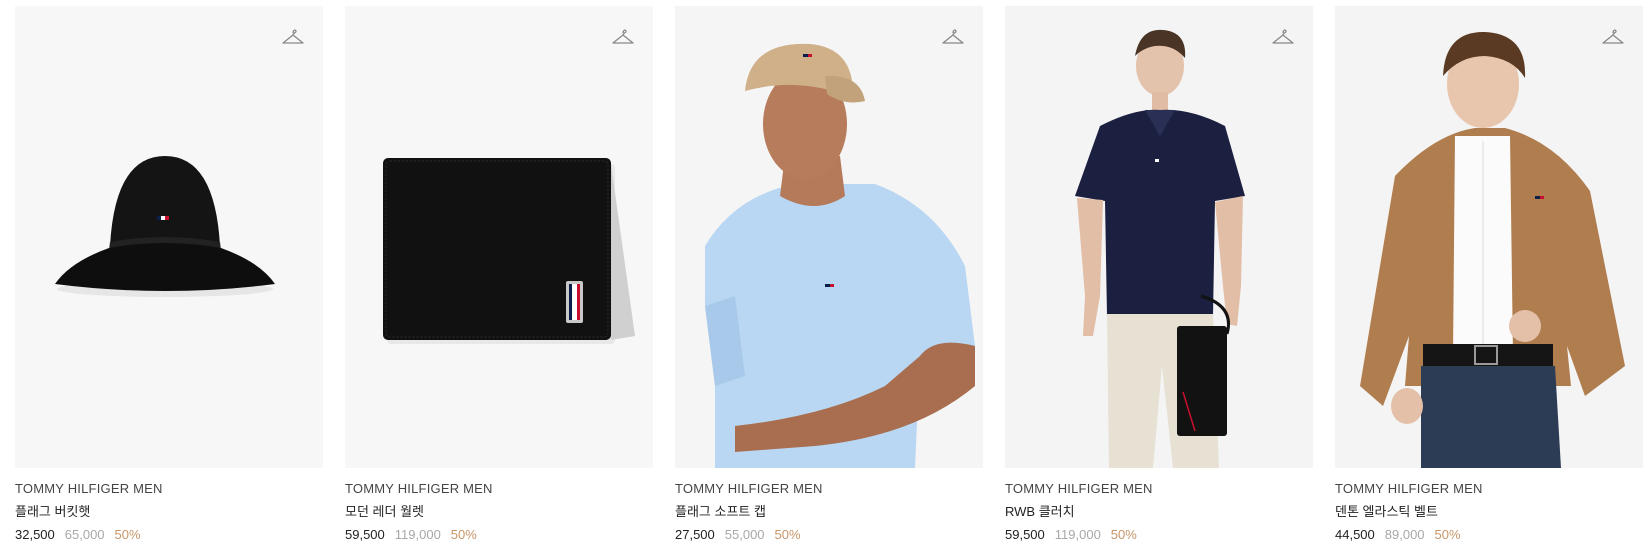  Describe the element at coordinates (499, 512) in the screenshot. I see `product-name: 모던 레더 월렛` at that location.